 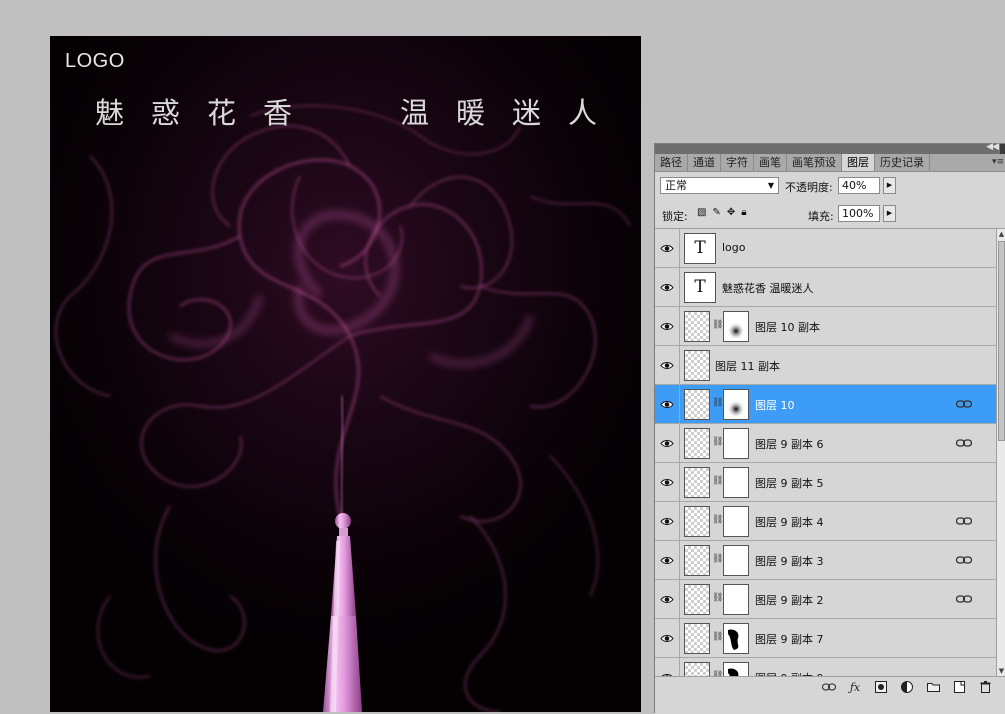 I want to click on link-layers-icon, so click(x=829, y=687).